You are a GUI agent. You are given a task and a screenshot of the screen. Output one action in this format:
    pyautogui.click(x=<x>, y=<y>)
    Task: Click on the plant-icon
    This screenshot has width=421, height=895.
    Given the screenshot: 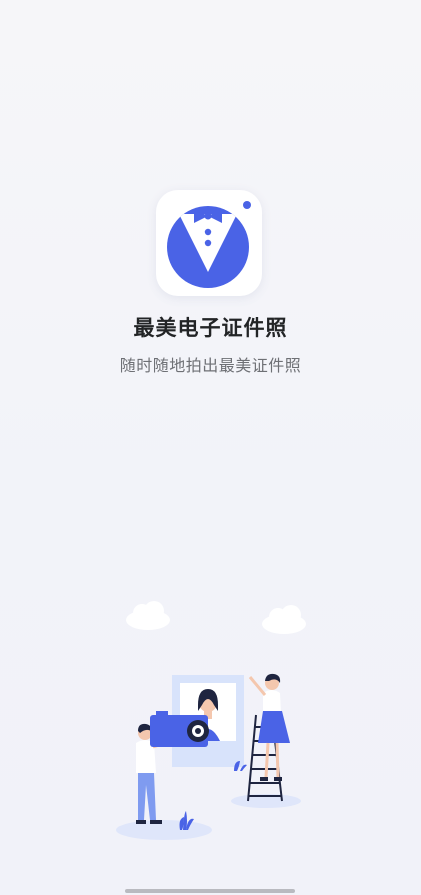 What is the action you would take?
    pyautogui.click(x=213, y=795)
    